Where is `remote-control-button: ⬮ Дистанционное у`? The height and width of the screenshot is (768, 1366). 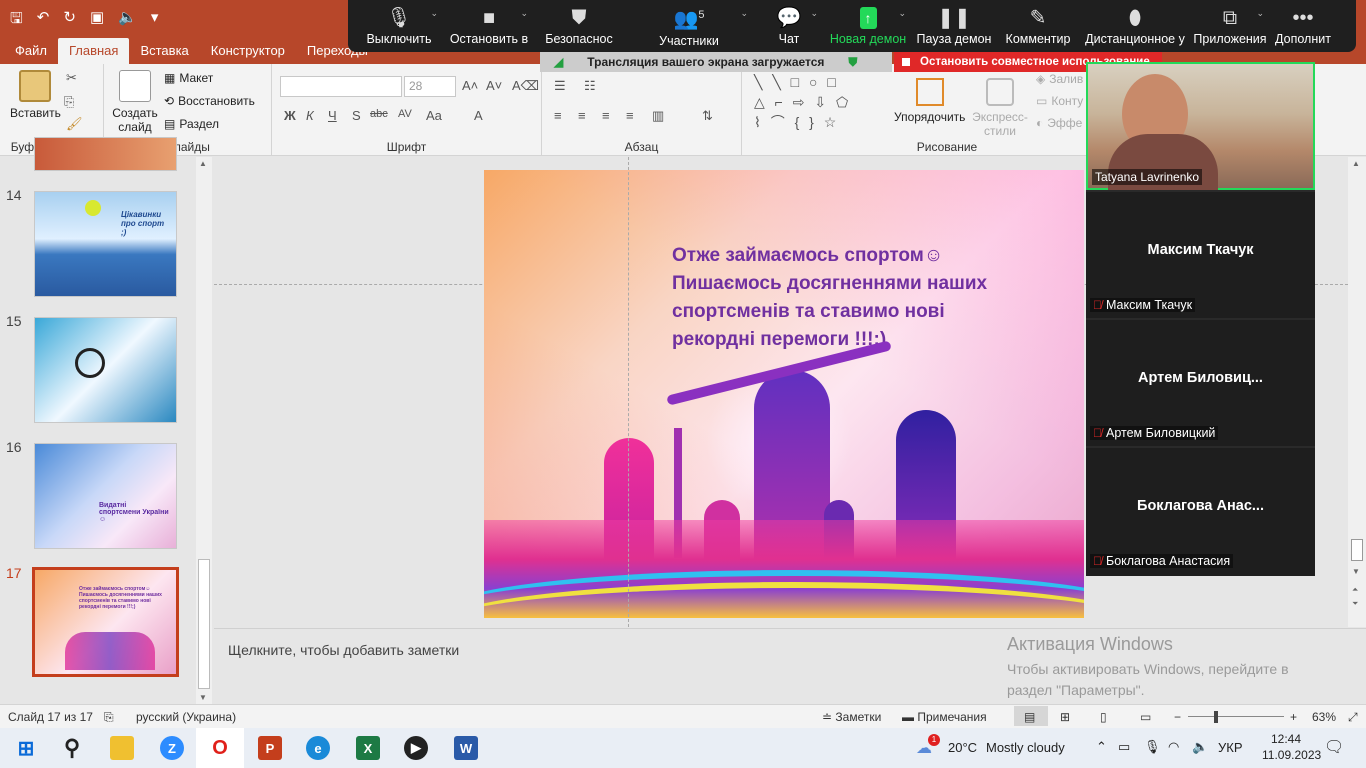 remote-control-button: ⬮ Дистанционное у is located at coordinates (1135, 26).